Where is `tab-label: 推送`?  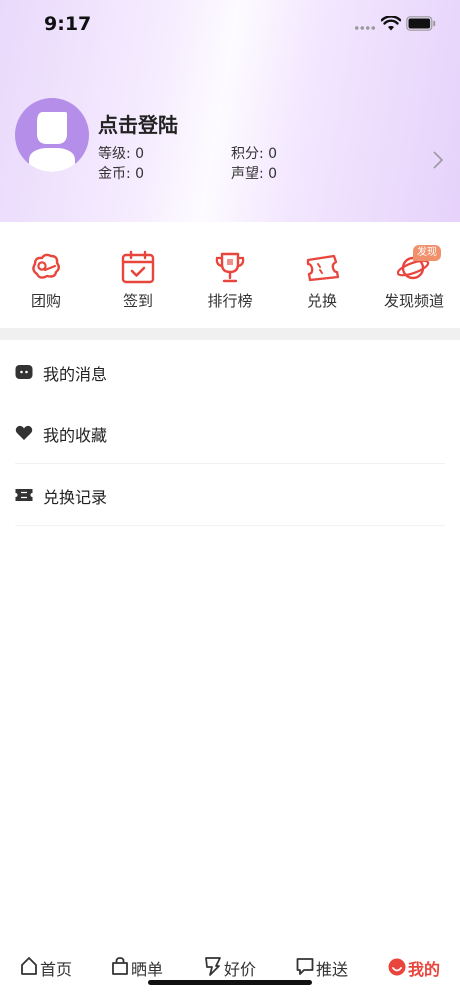 tab-label: 推送 is located at coordinates (332, 969).